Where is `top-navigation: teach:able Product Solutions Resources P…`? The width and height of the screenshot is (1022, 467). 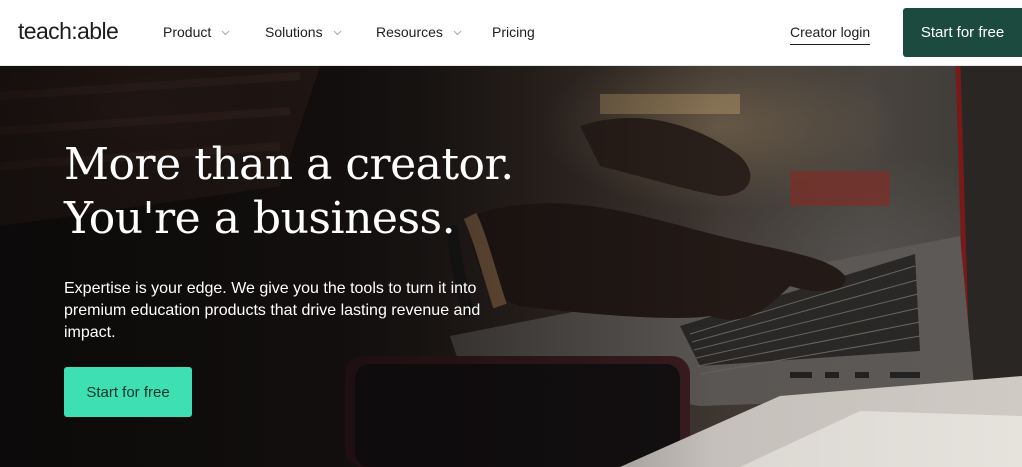
top-navigation: teach:able Product Solutions Resources P… is located at coordinates (511, 33).